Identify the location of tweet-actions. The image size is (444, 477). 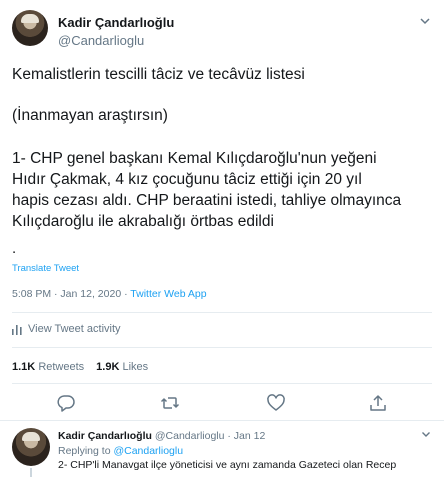
(222, 404).